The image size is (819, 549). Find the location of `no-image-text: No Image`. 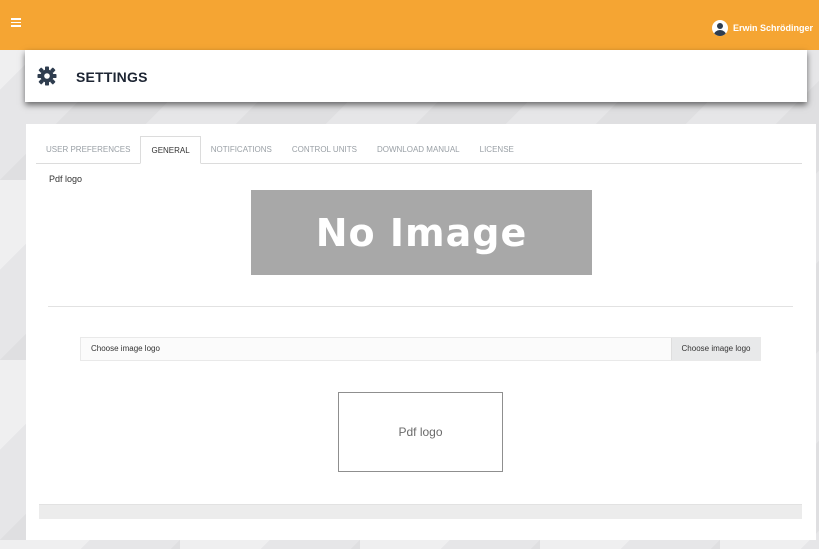

no-image-text: No Image is located at coordinates (421, 232).